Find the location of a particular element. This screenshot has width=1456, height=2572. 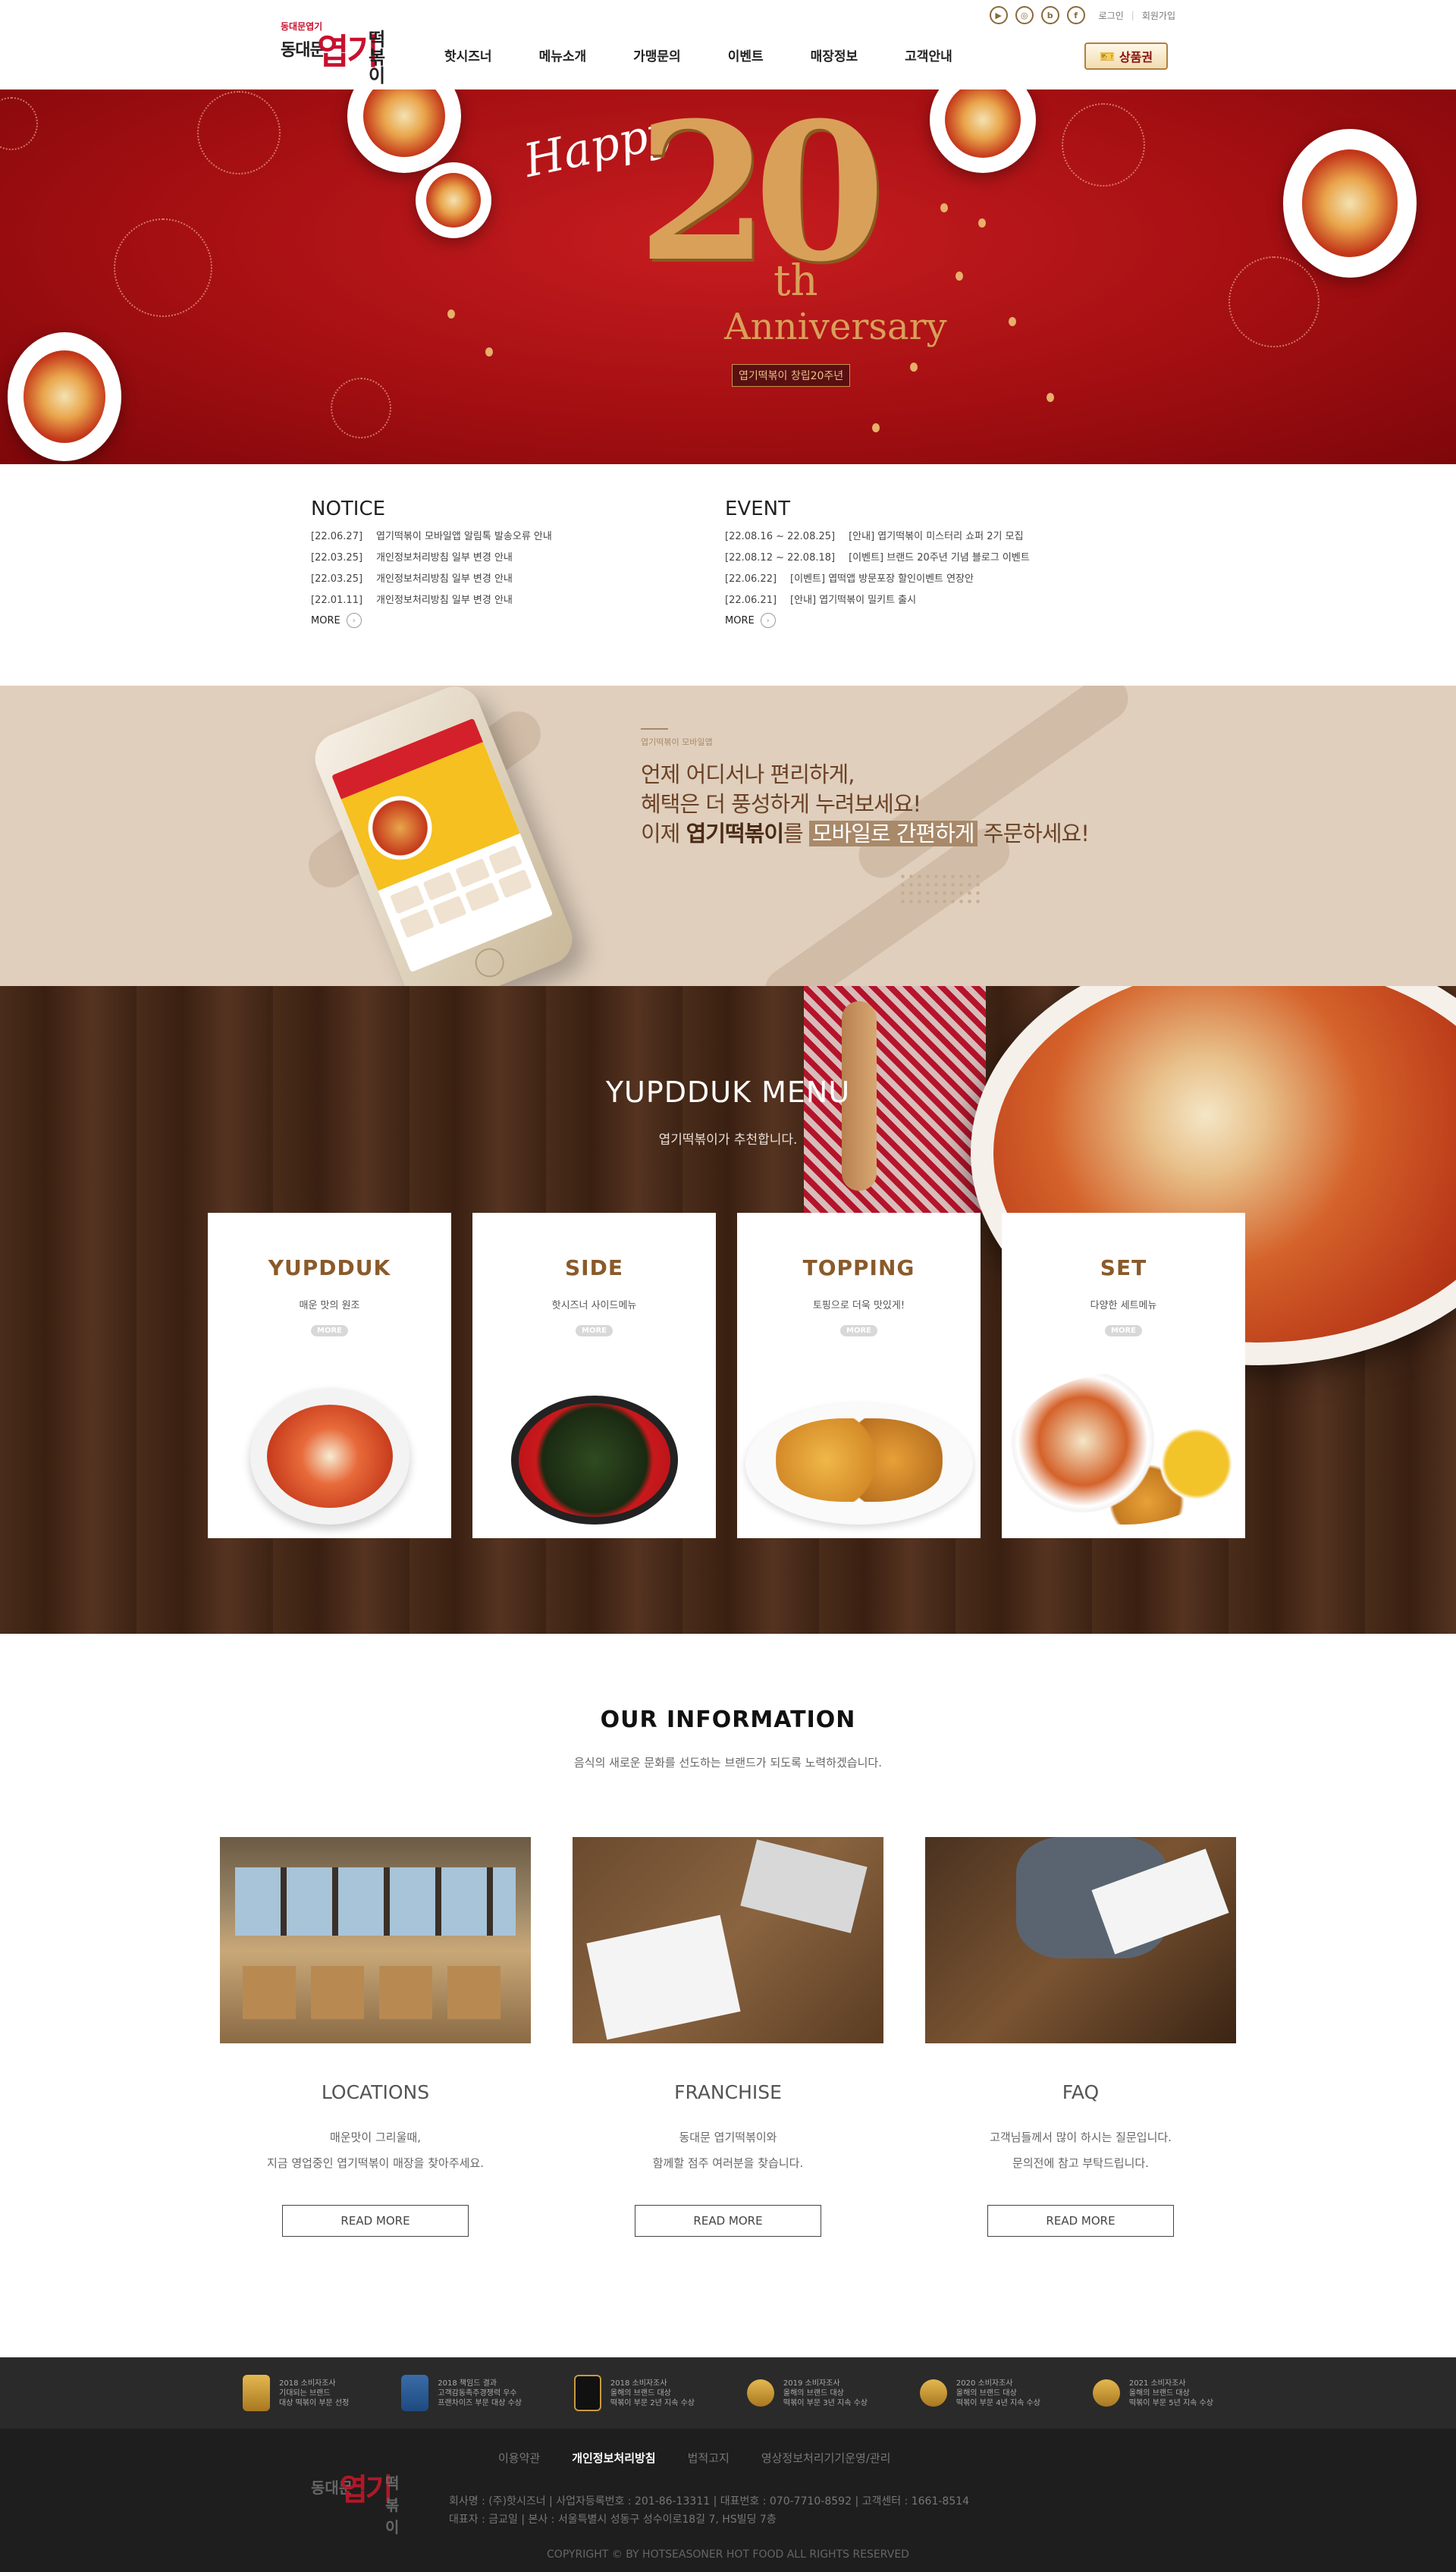

gift-card-icon: 🎫 is located at coordinates (1107, 56).